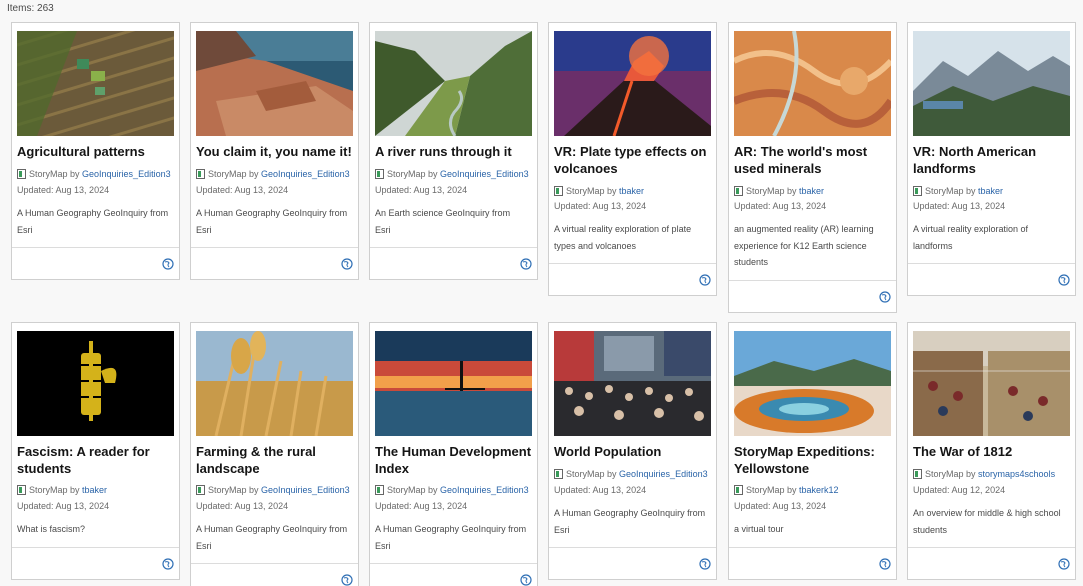  What do you see at coordinates (814, 460) in the screenshot?
I see `card-title: StoryMap Expeditions: Yellowstone` at bounding box center [814, 460].